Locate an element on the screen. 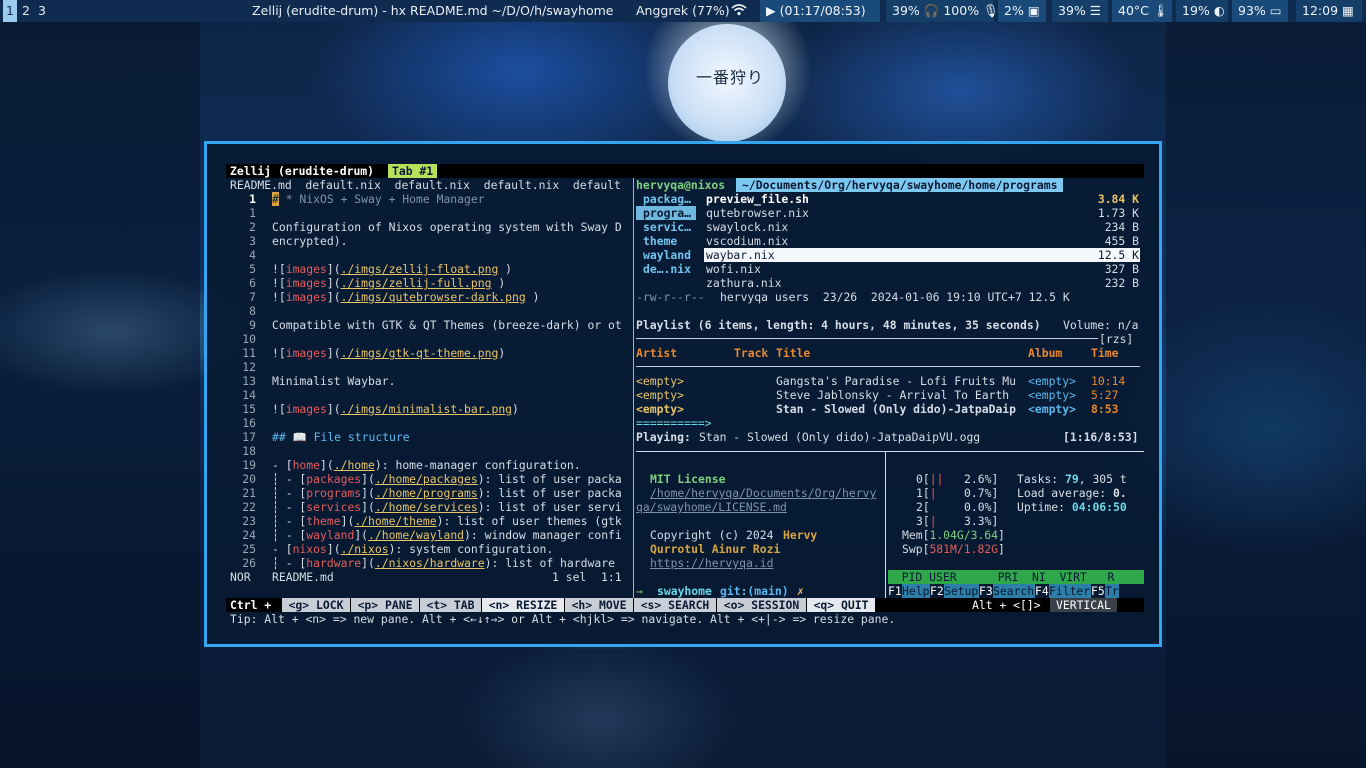 The width and height of the screenshot is (1366, 768). memory-module: 39% ☰ is located at coordinates (1080, 11).